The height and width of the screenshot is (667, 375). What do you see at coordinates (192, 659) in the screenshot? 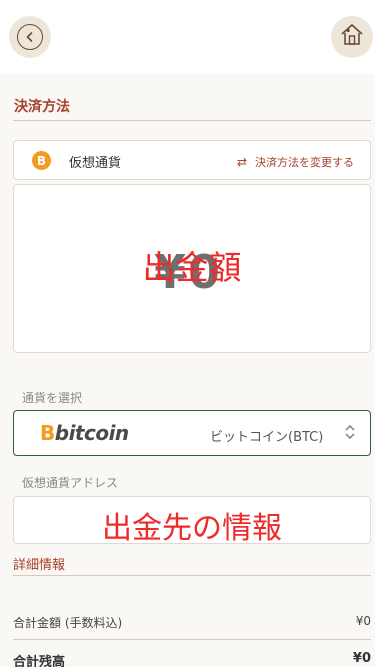
I see `balance-row: 合計残高 ¥0` at bounding box center [192, 659].